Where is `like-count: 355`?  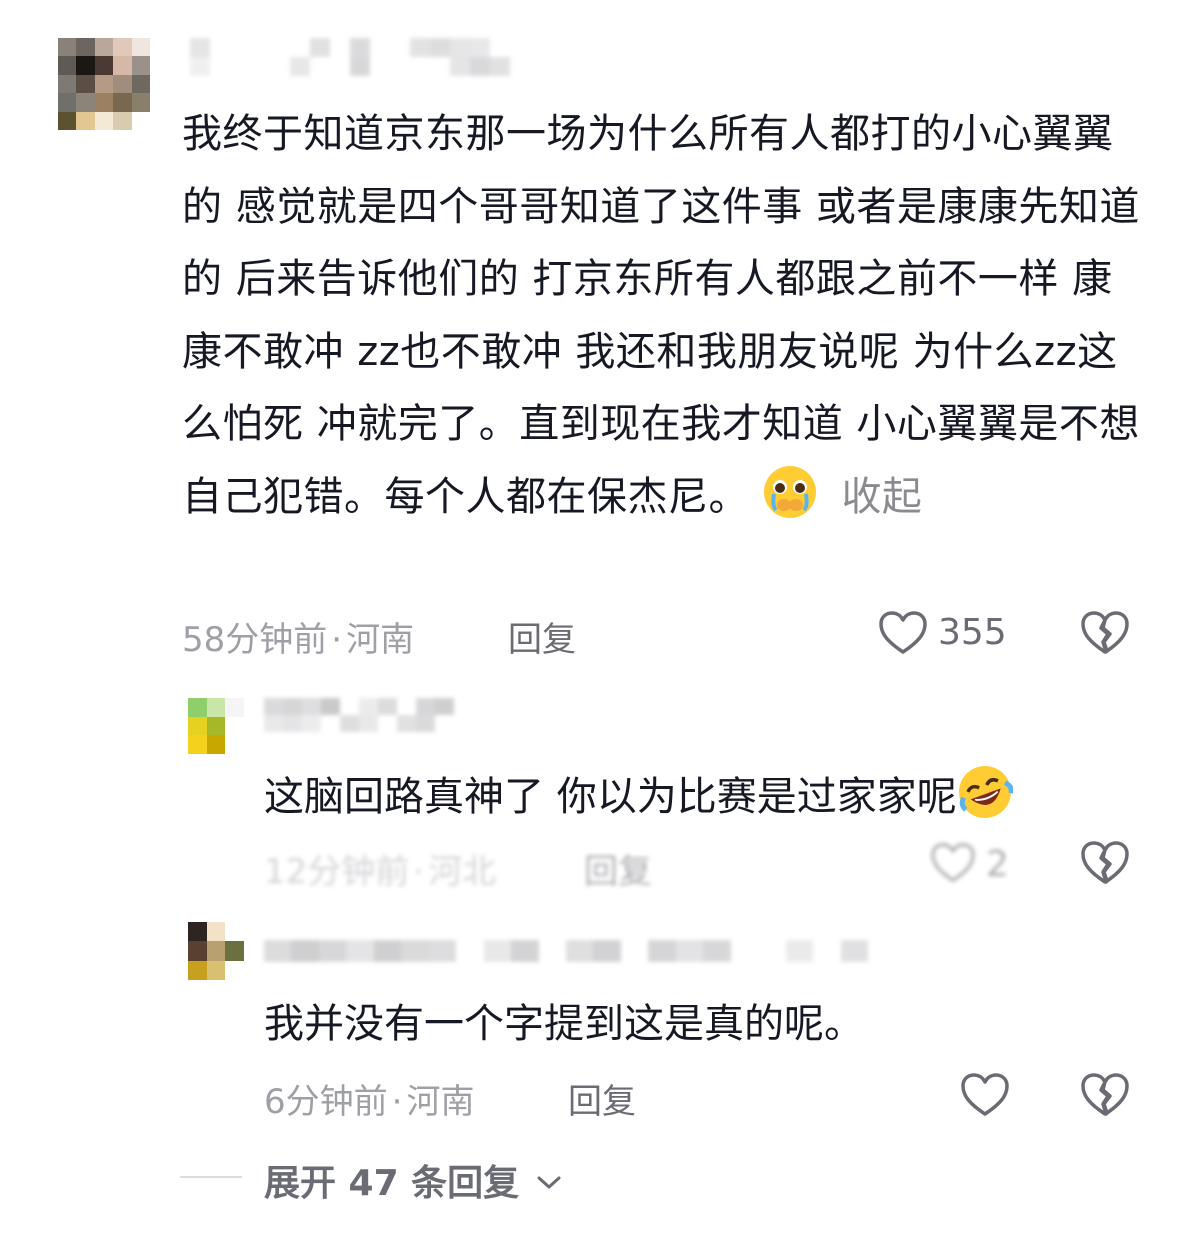 like-count: 355 is located at coordinates (972, 632).